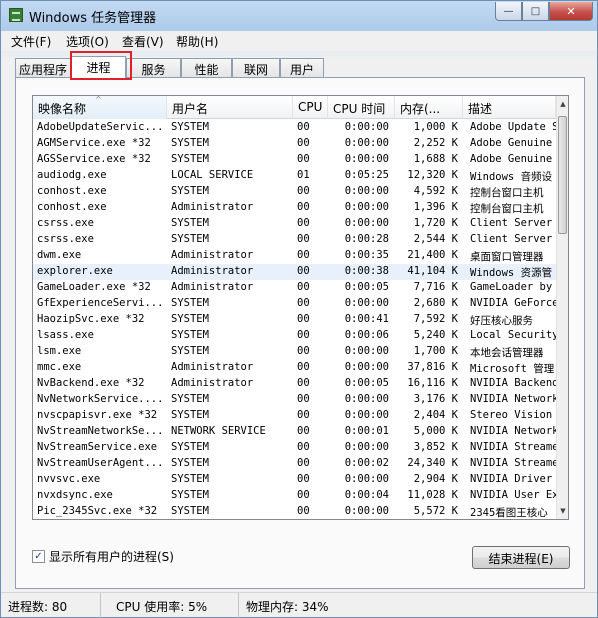 The width and height of the screenshot is (598, 618). I want to click on cell-memory: 1,720 K, so click(435, 223).